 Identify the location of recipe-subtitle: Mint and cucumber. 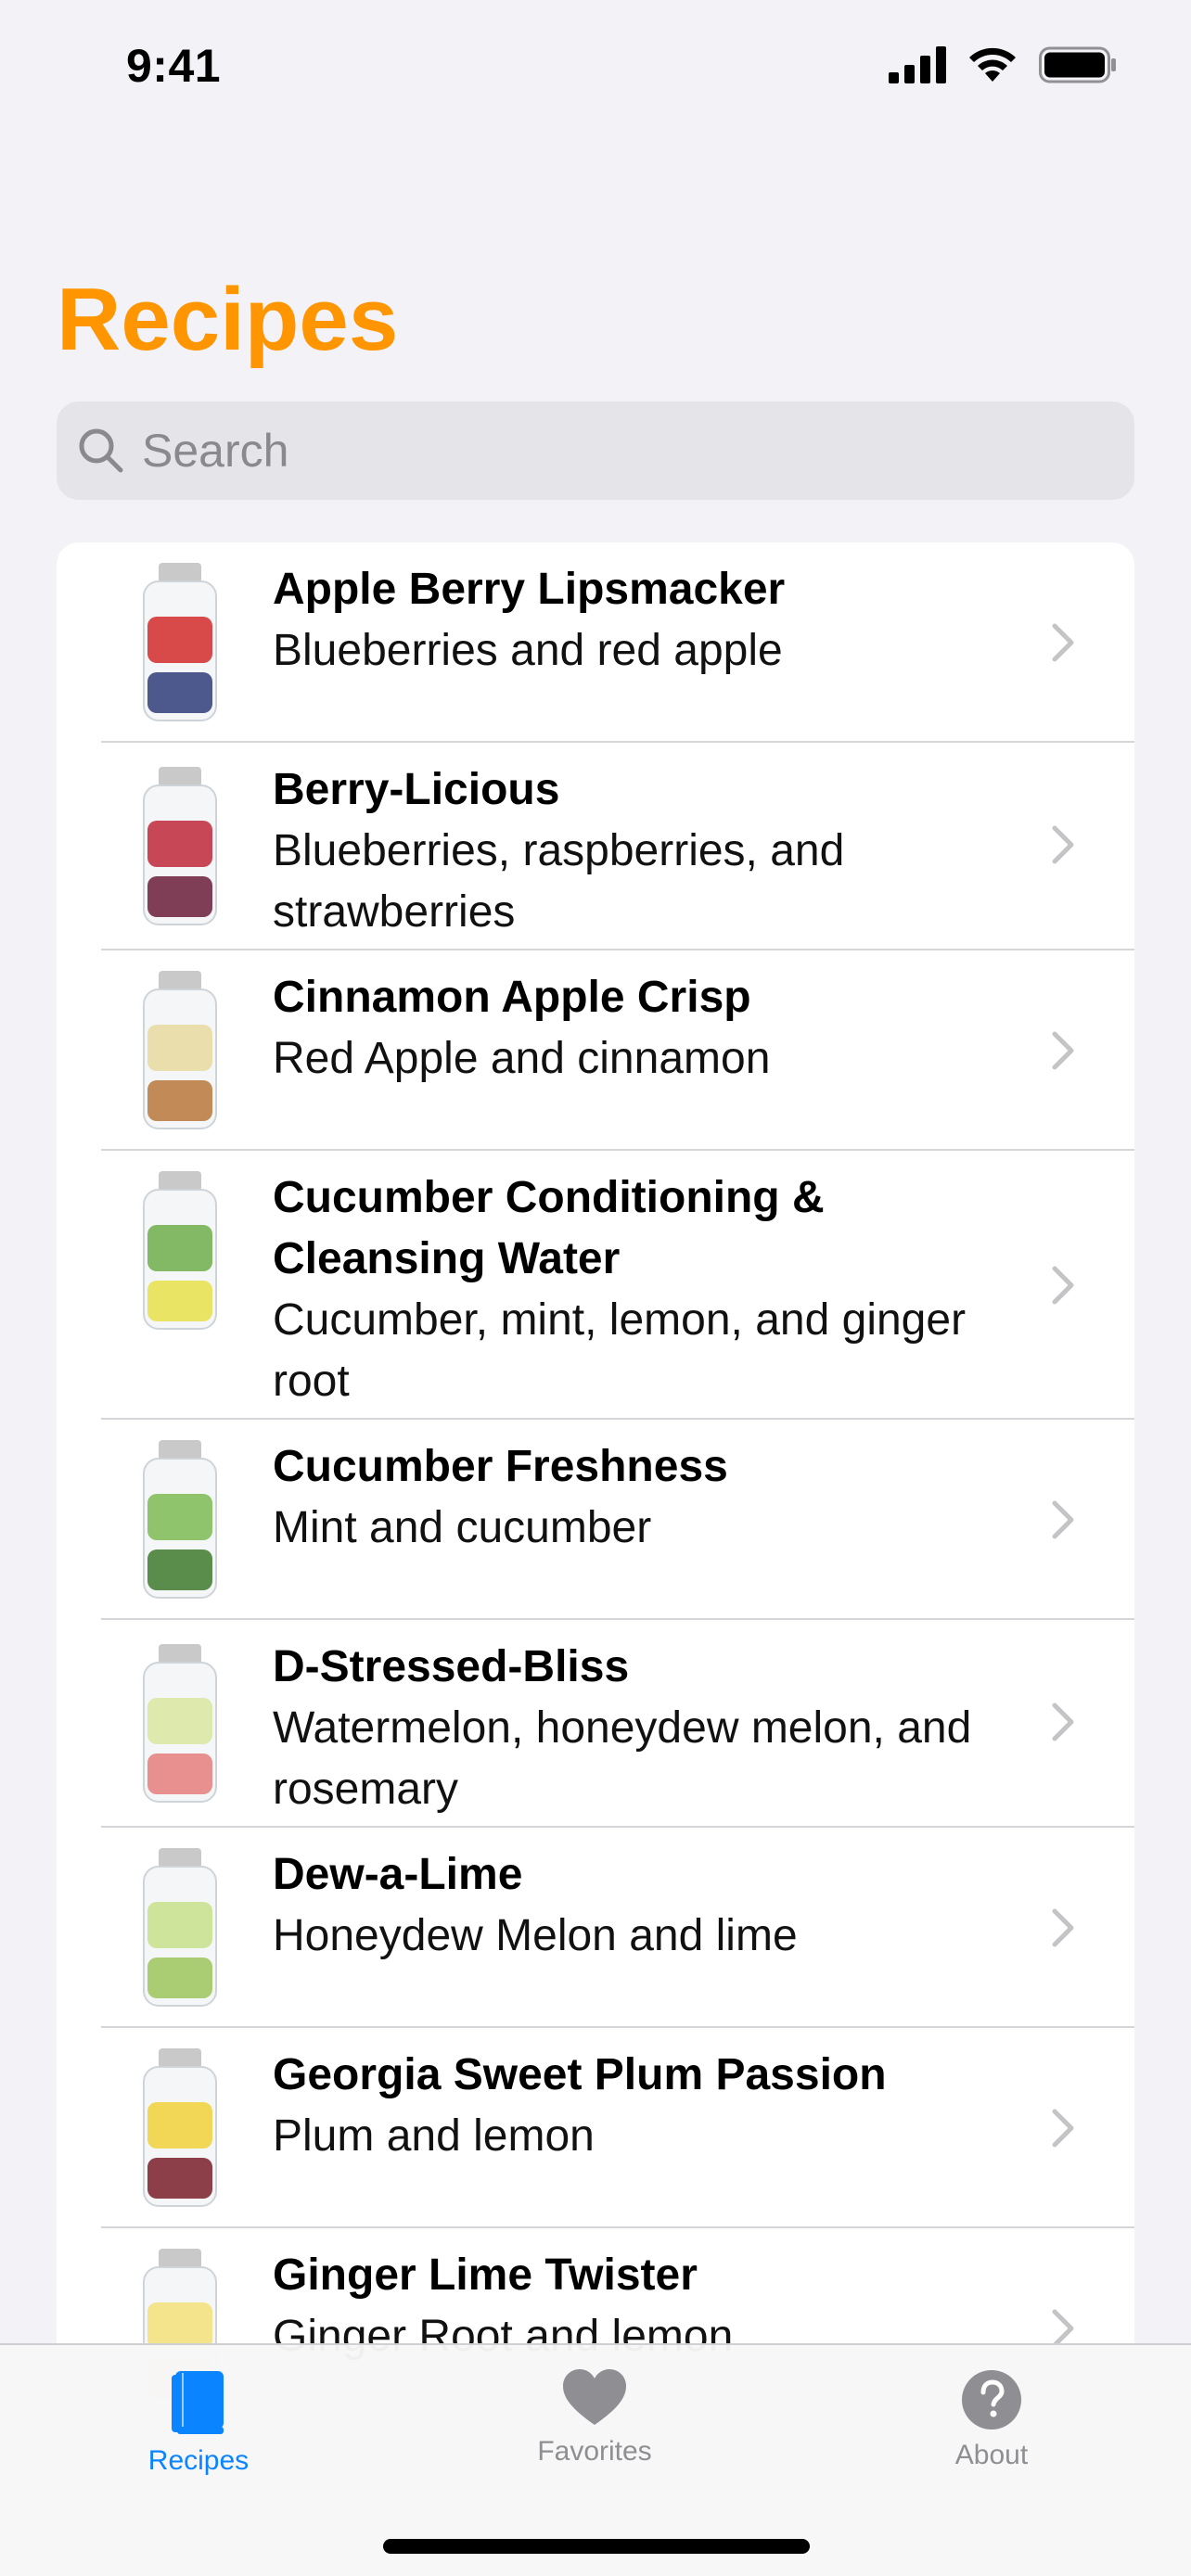
(463, 1527).